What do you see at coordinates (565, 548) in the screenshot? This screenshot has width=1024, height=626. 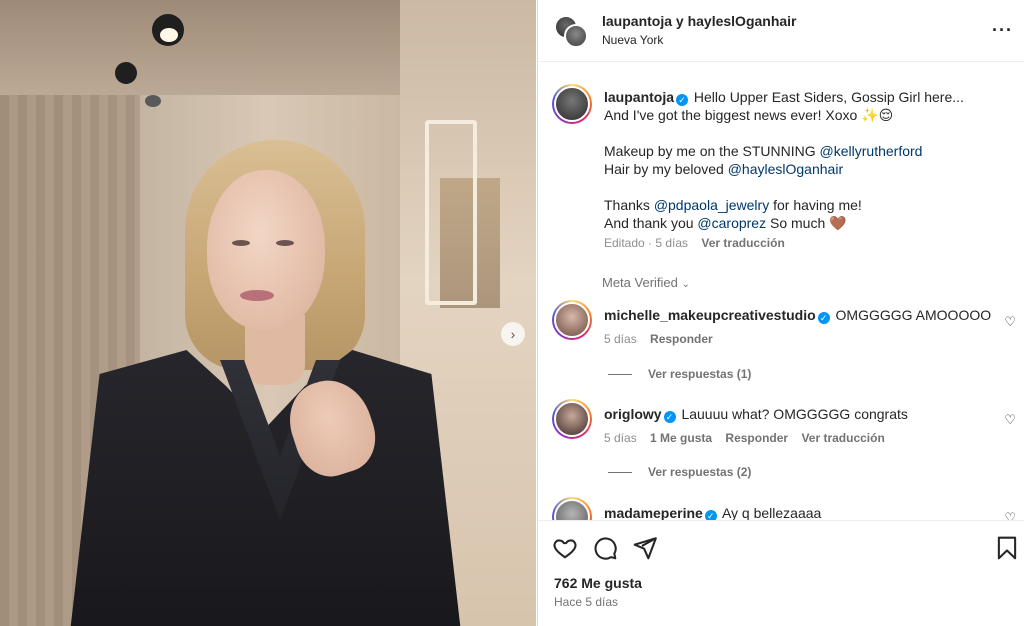 I see `like-heart-icon` at bounding box center [565, 548].